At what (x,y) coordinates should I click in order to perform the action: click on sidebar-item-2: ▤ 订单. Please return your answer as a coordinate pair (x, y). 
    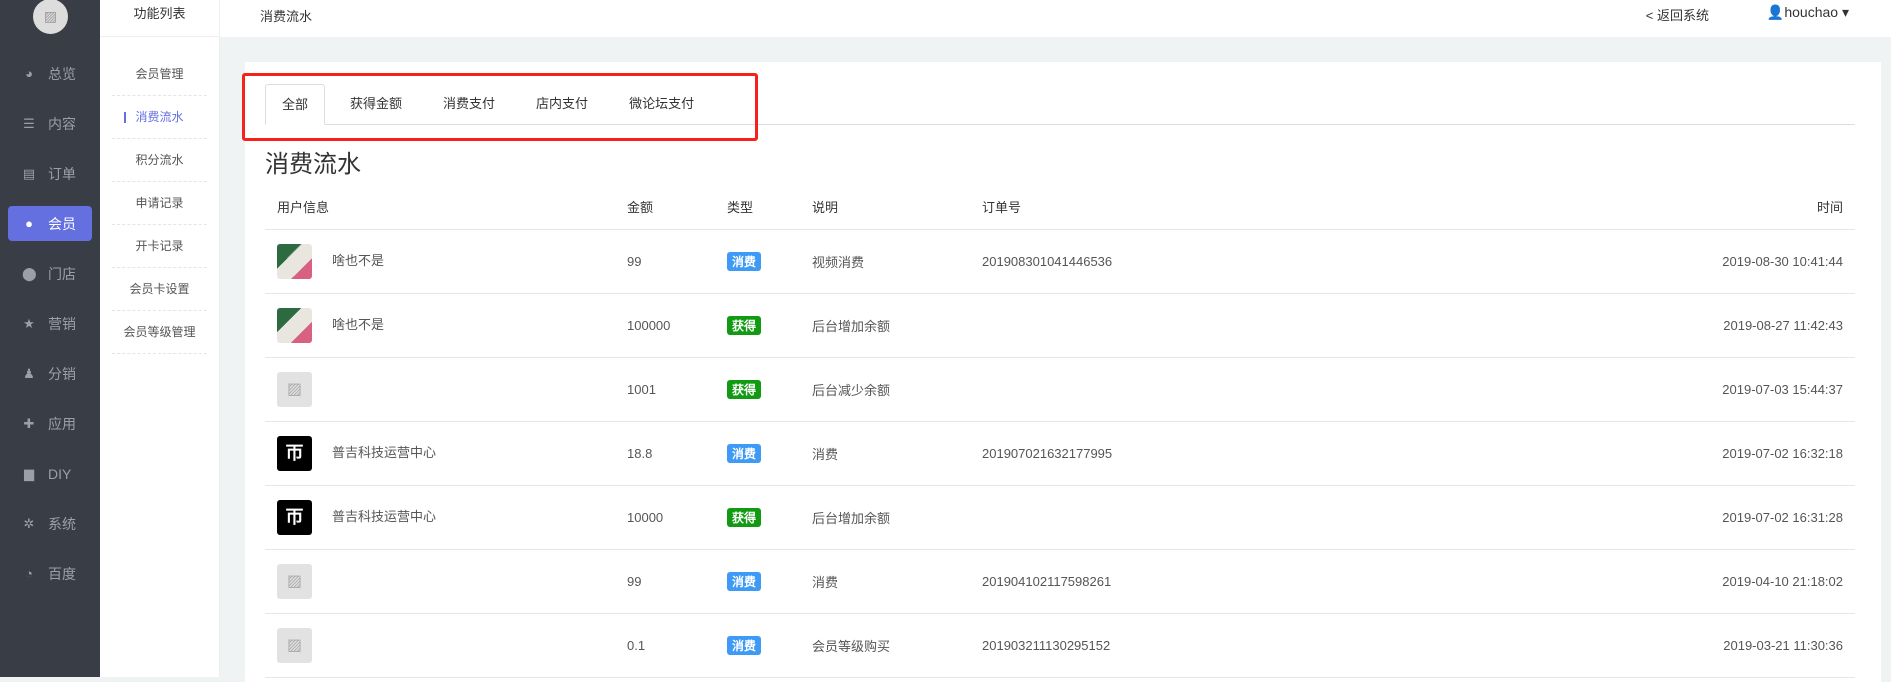
    Looking at the image, I should click on (50, 173).